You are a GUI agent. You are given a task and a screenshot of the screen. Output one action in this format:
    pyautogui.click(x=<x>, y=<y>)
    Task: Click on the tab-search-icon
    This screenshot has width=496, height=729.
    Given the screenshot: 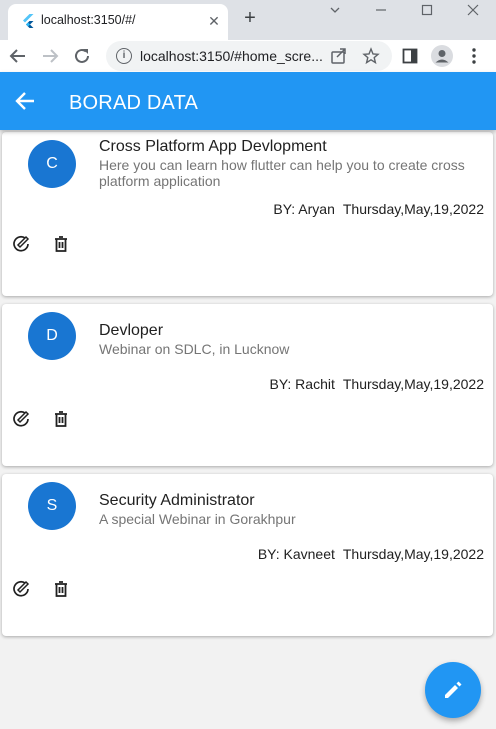 What is the action you would take?
    pyautogui.click(x=335, y=16)
    